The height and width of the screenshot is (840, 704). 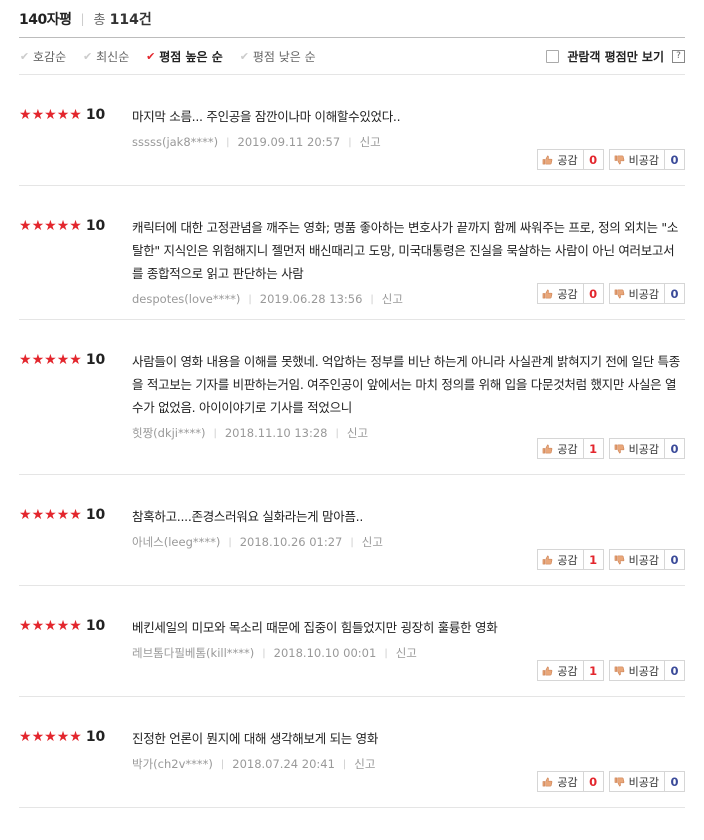 What do you see at coordinates (24, 56) in the screenshot?
I see `check-icon: ✔` at bounding box center [24, 56].